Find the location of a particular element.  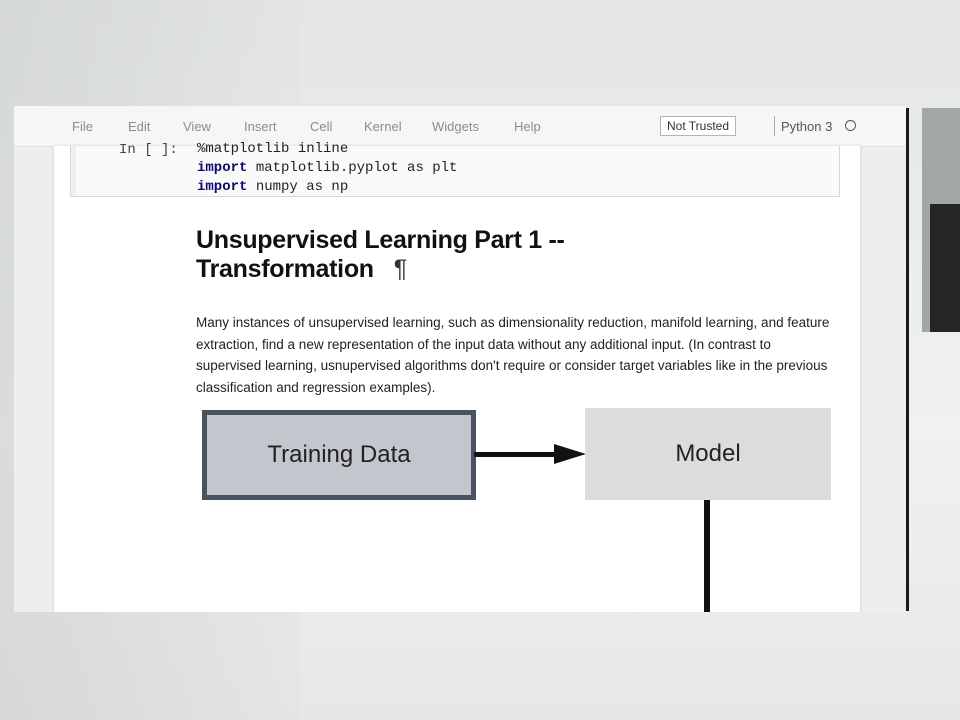

code-line: %matplotlib inline is located at coordinates (327, 149).